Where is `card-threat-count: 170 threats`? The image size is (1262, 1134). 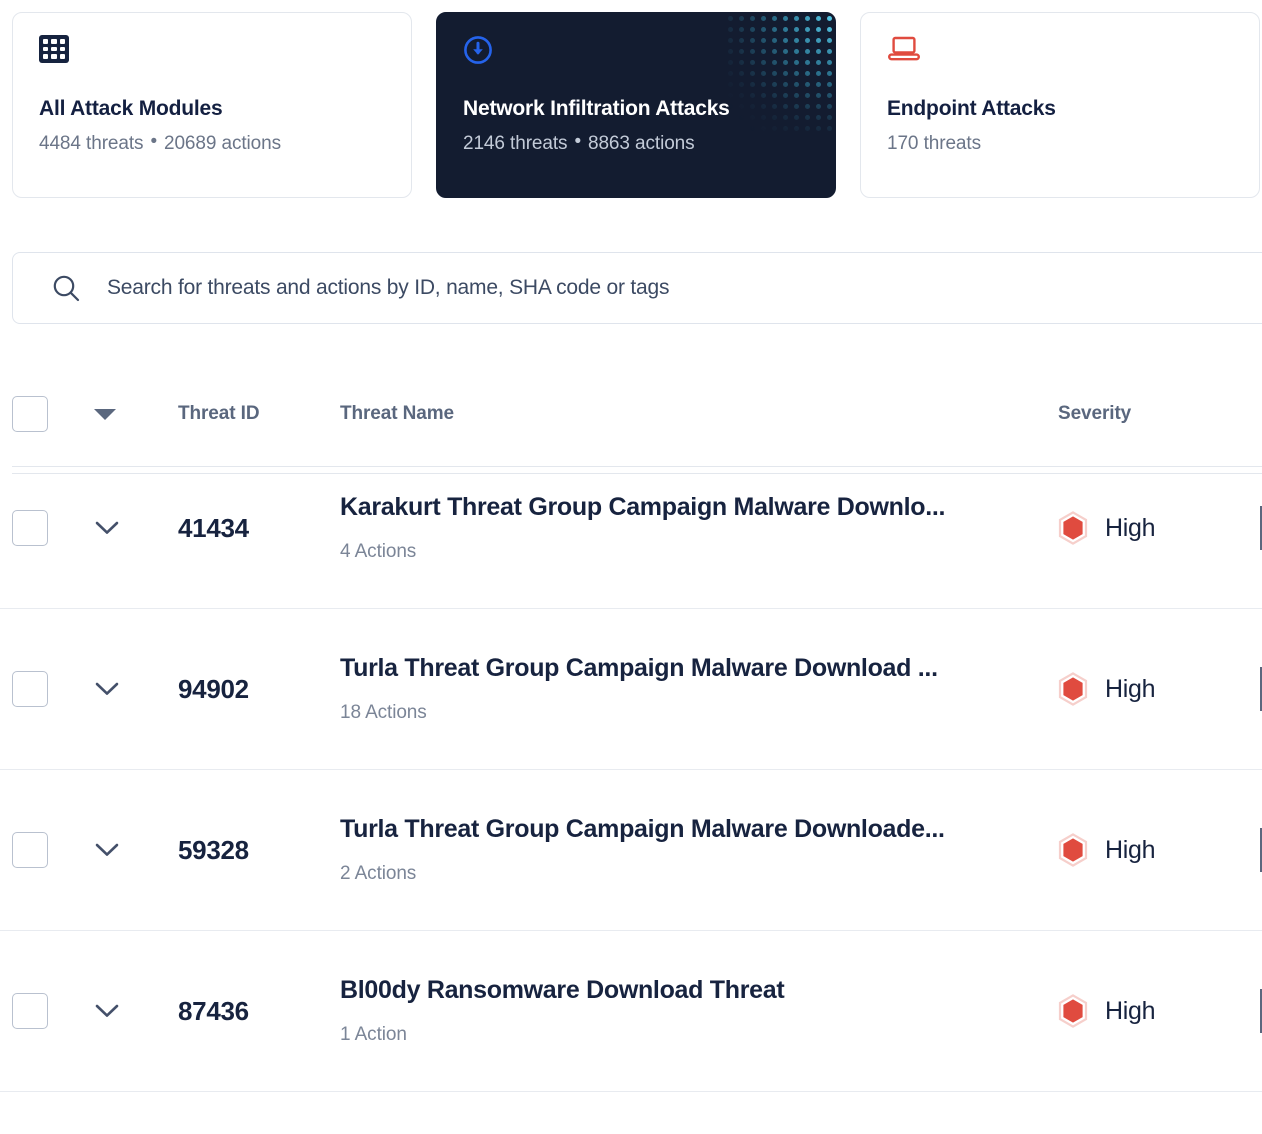 card-threat-count: 170 threats is located at coordinates (934, 143).